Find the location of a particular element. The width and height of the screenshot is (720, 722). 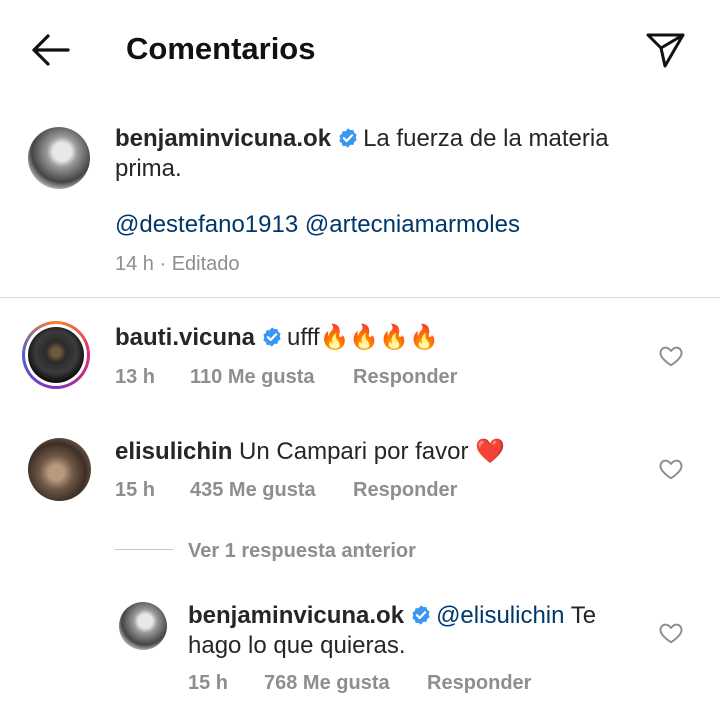

comment-time: 13 h is located at coordinates (135, 377).